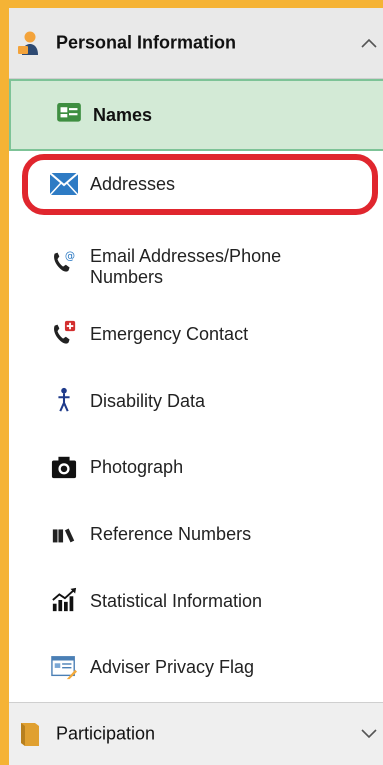  I want to click on nav-item-disability-data: Disability Data, so click(196, 401).